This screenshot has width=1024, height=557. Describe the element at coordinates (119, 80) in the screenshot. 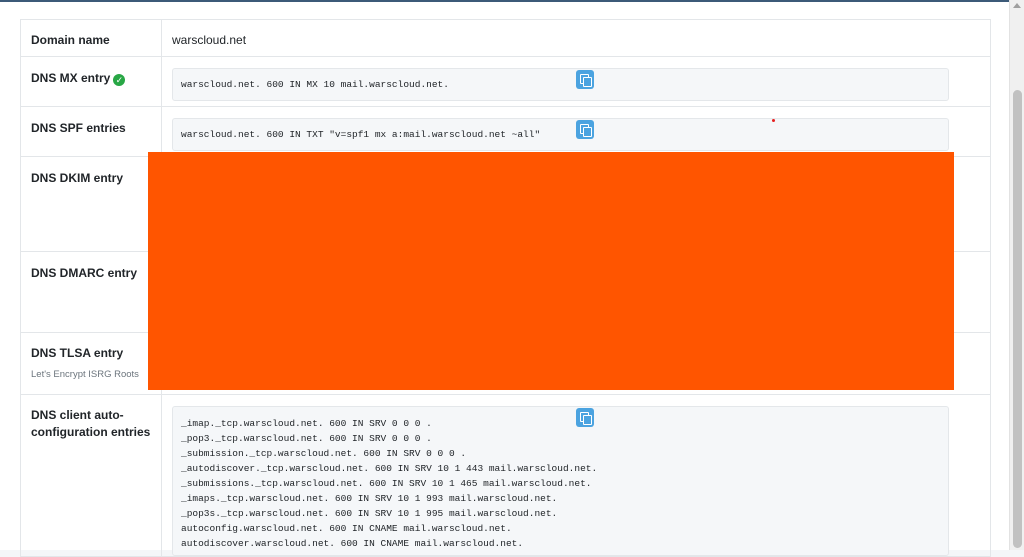

I see `check-circle-icon: ✓` at that location.